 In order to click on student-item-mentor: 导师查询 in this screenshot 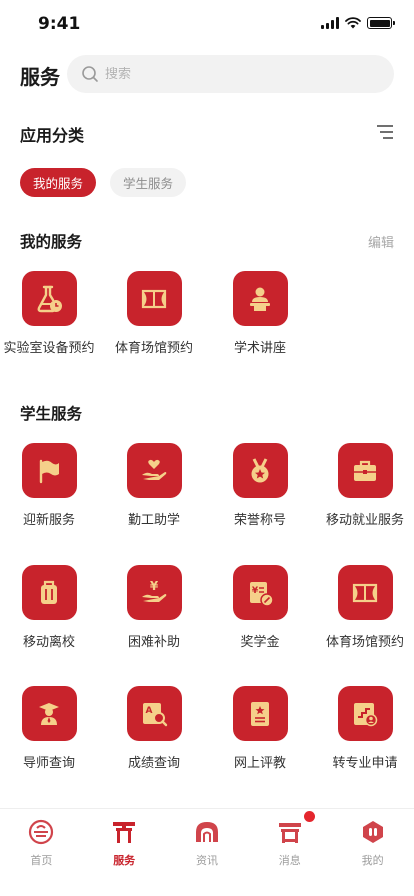, I will do `click(50, 729)`.